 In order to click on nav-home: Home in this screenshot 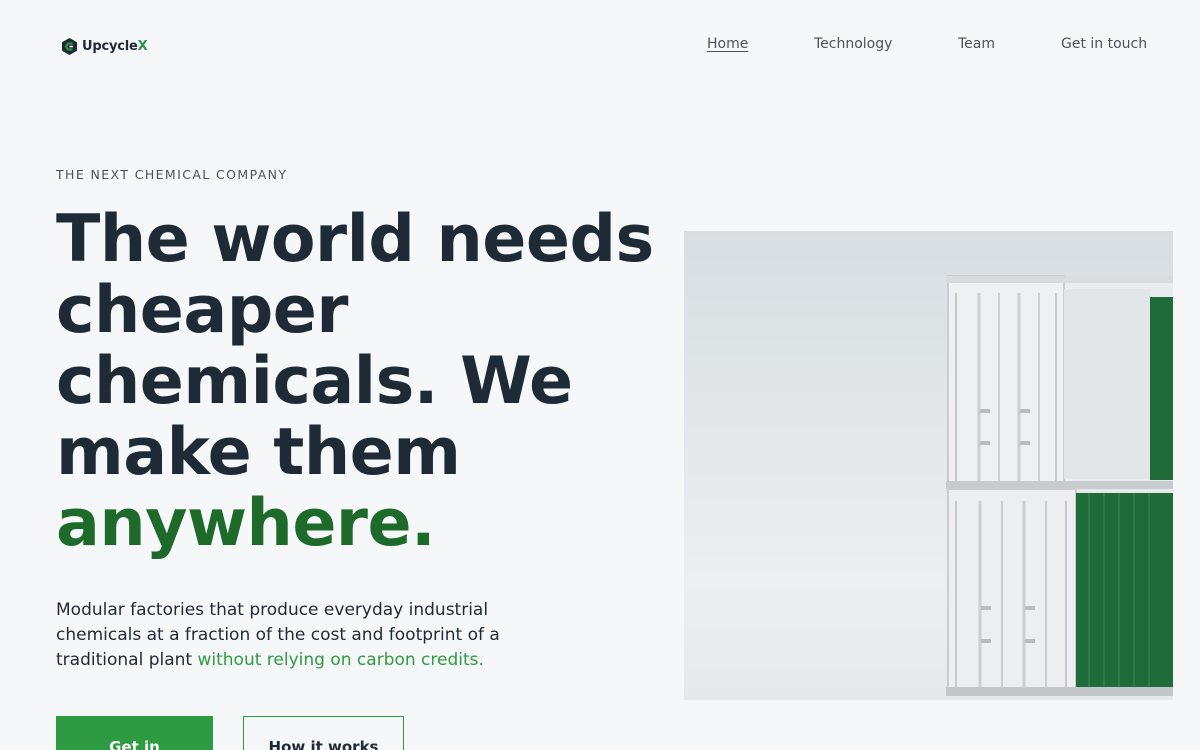, I will do `click(727, 44)`.